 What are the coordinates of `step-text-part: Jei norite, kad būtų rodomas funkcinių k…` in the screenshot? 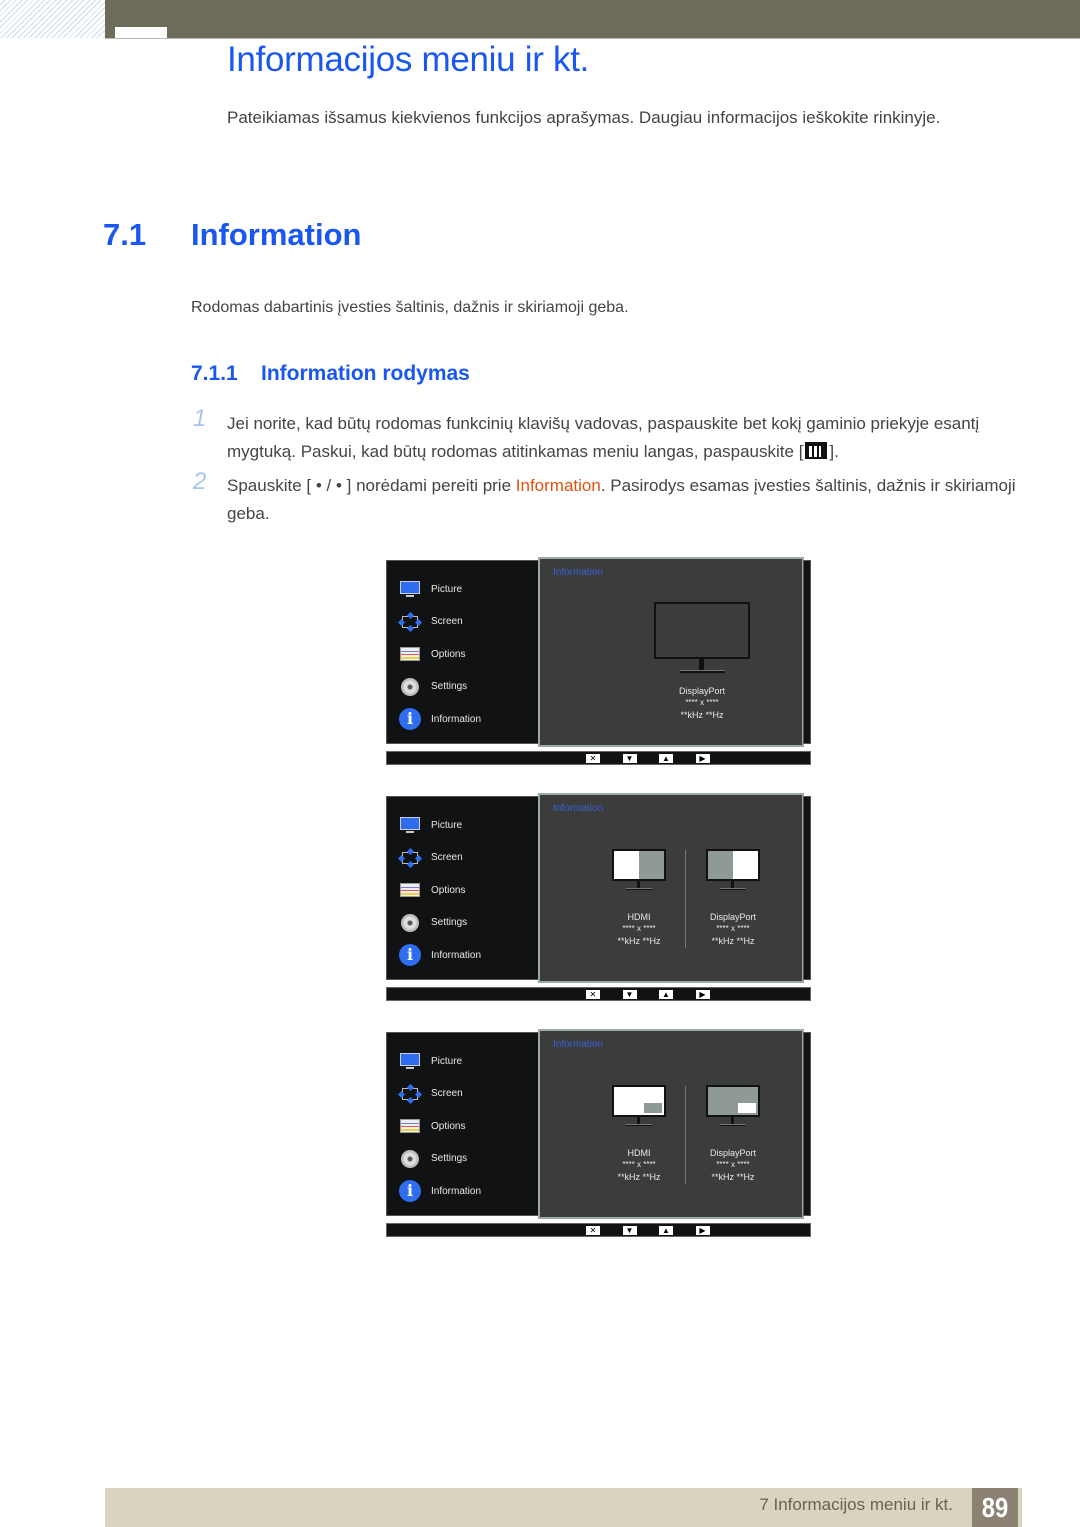 It's located at (603, 437).